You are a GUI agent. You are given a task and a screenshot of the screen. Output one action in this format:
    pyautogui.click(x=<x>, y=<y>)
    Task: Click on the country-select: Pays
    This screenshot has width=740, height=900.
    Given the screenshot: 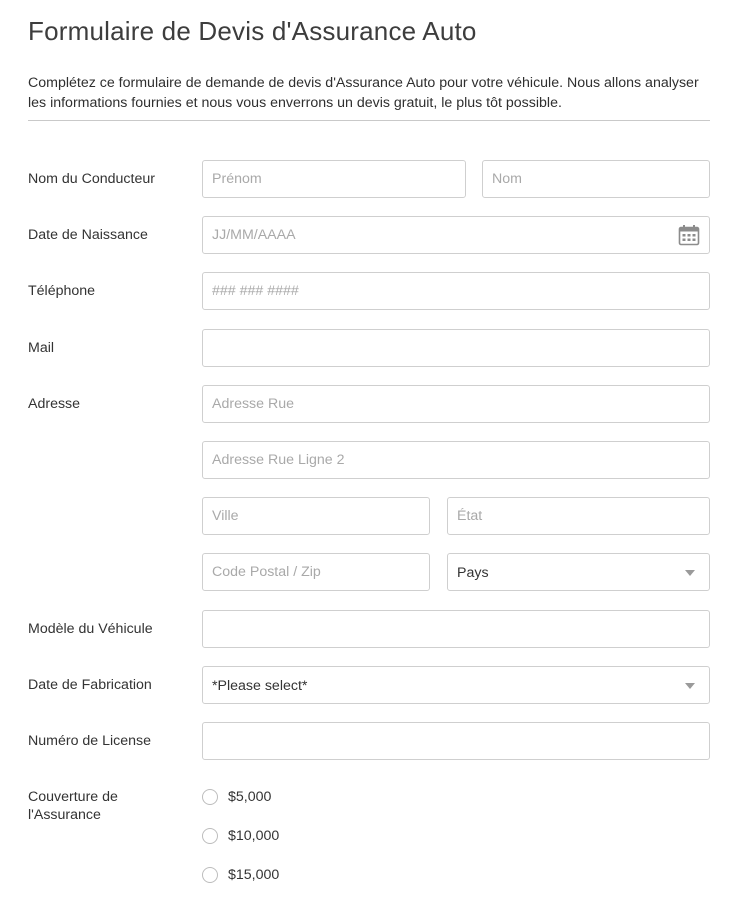 What is the action you would take?
    pyautogui.click(x=578, y=572)
    